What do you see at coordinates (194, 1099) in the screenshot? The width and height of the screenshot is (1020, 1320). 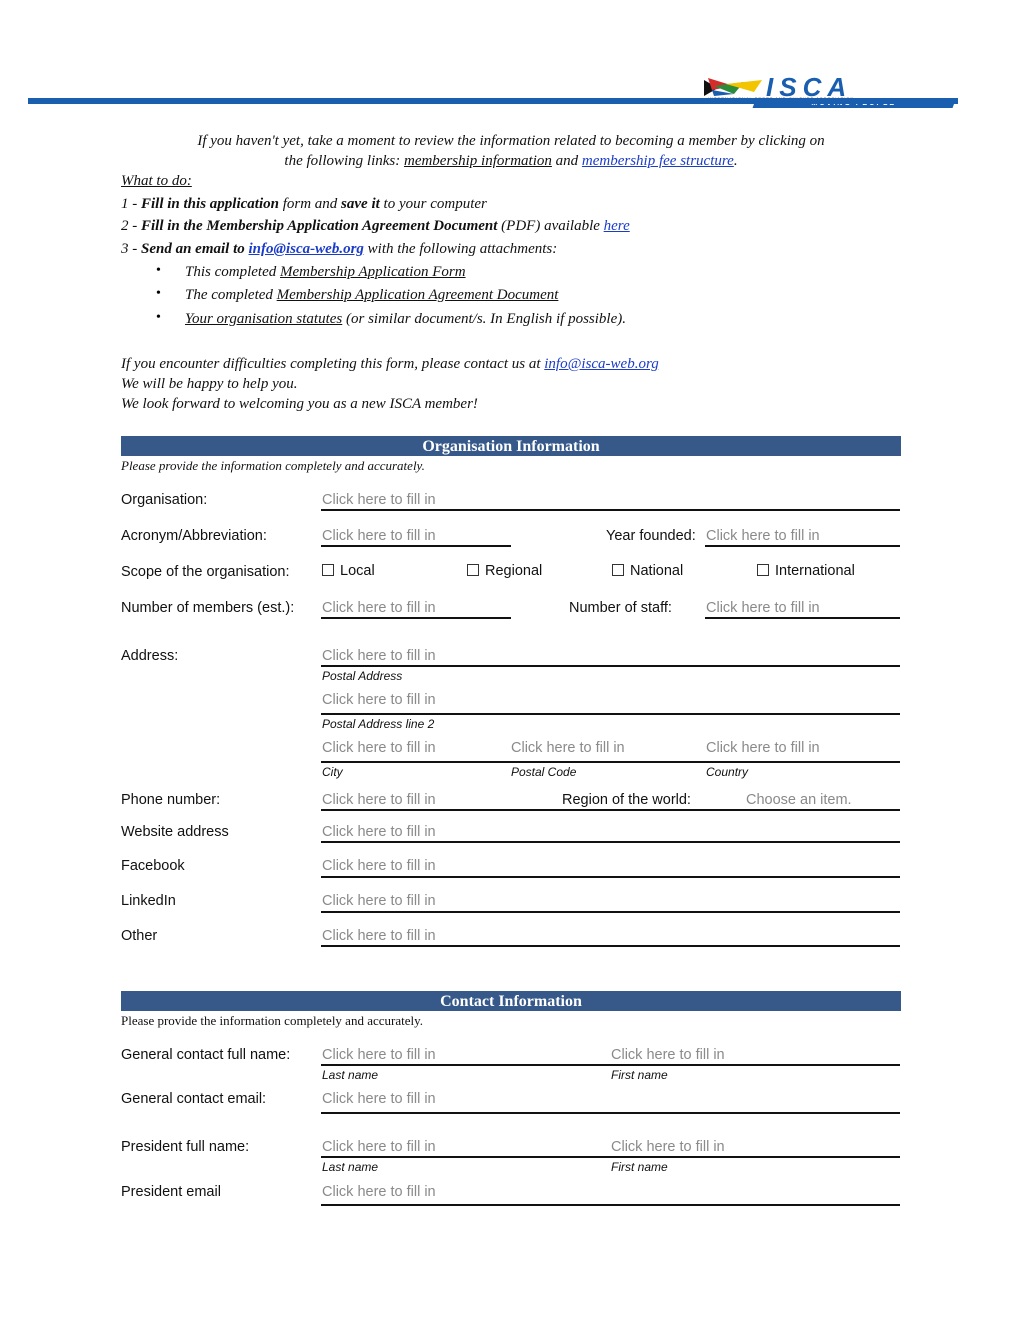 I see `general-contact-email-label: General contact email:` at bounding box center [194, 1099].